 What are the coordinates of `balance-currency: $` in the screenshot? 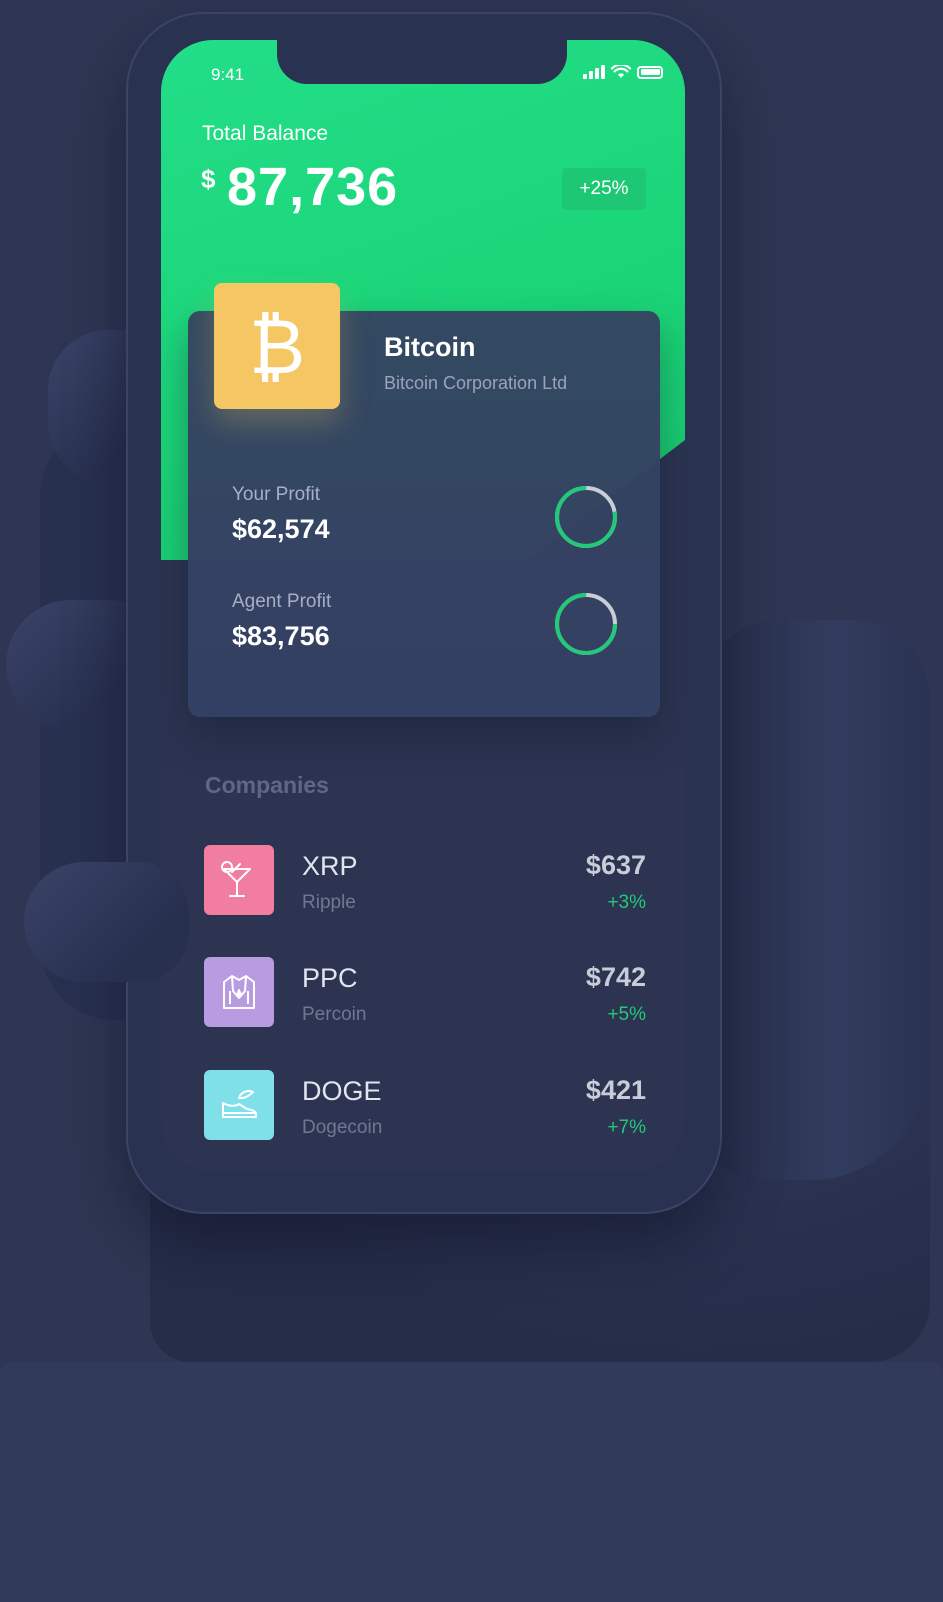 It's located at (208, 179).